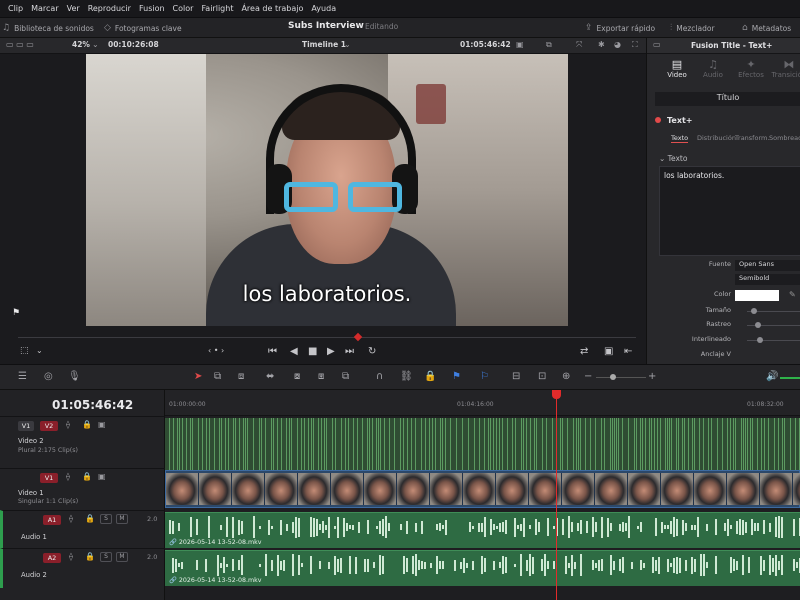  I want to click on menu-reproducir: Reproducir, so click(109, 8).